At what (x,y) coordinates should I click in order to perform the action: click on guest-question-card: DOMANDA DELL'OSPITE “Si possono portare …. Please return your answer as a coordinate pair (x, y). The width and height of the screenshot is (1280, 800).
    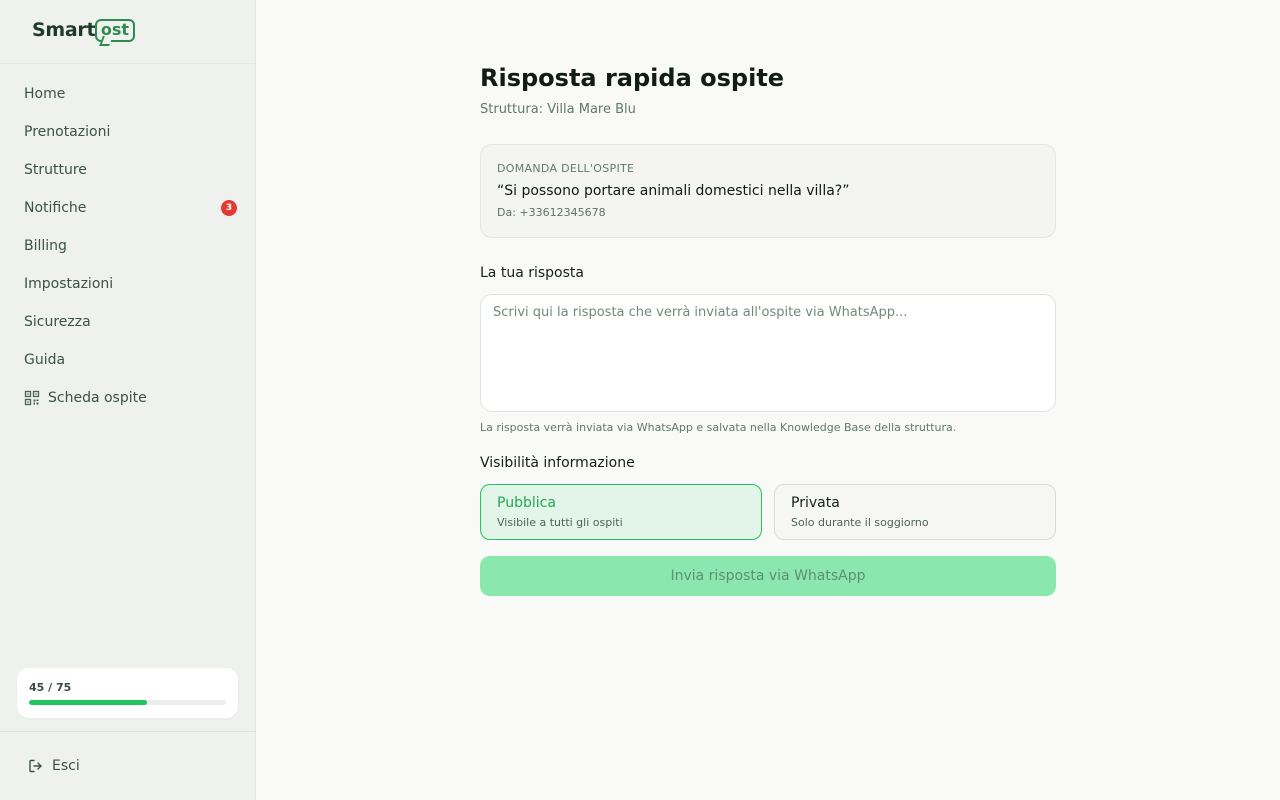
    Looking at the image, I should click on (768, 191).